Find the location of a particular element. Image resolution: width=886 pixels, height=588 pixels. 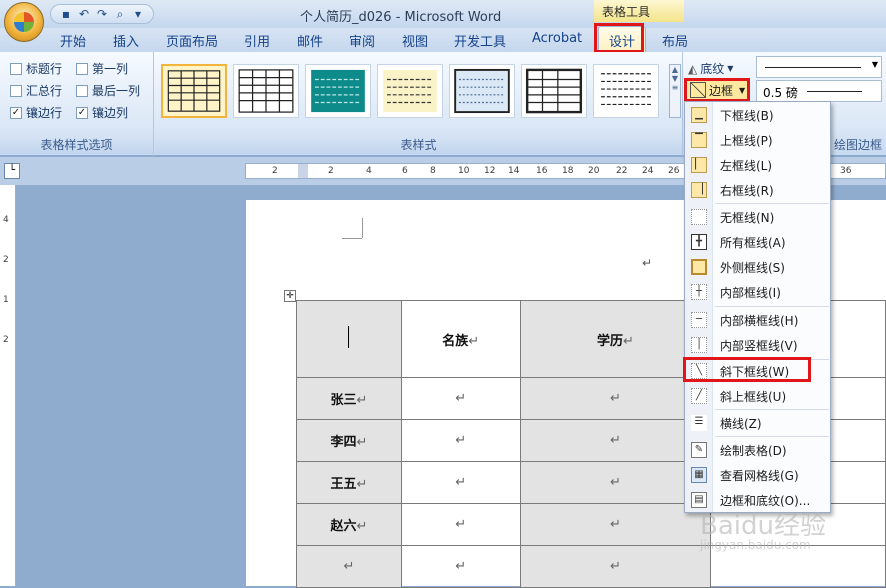

checkbox-banded-rows: ✓ 镶边行 is located at coordinates (36, 112).